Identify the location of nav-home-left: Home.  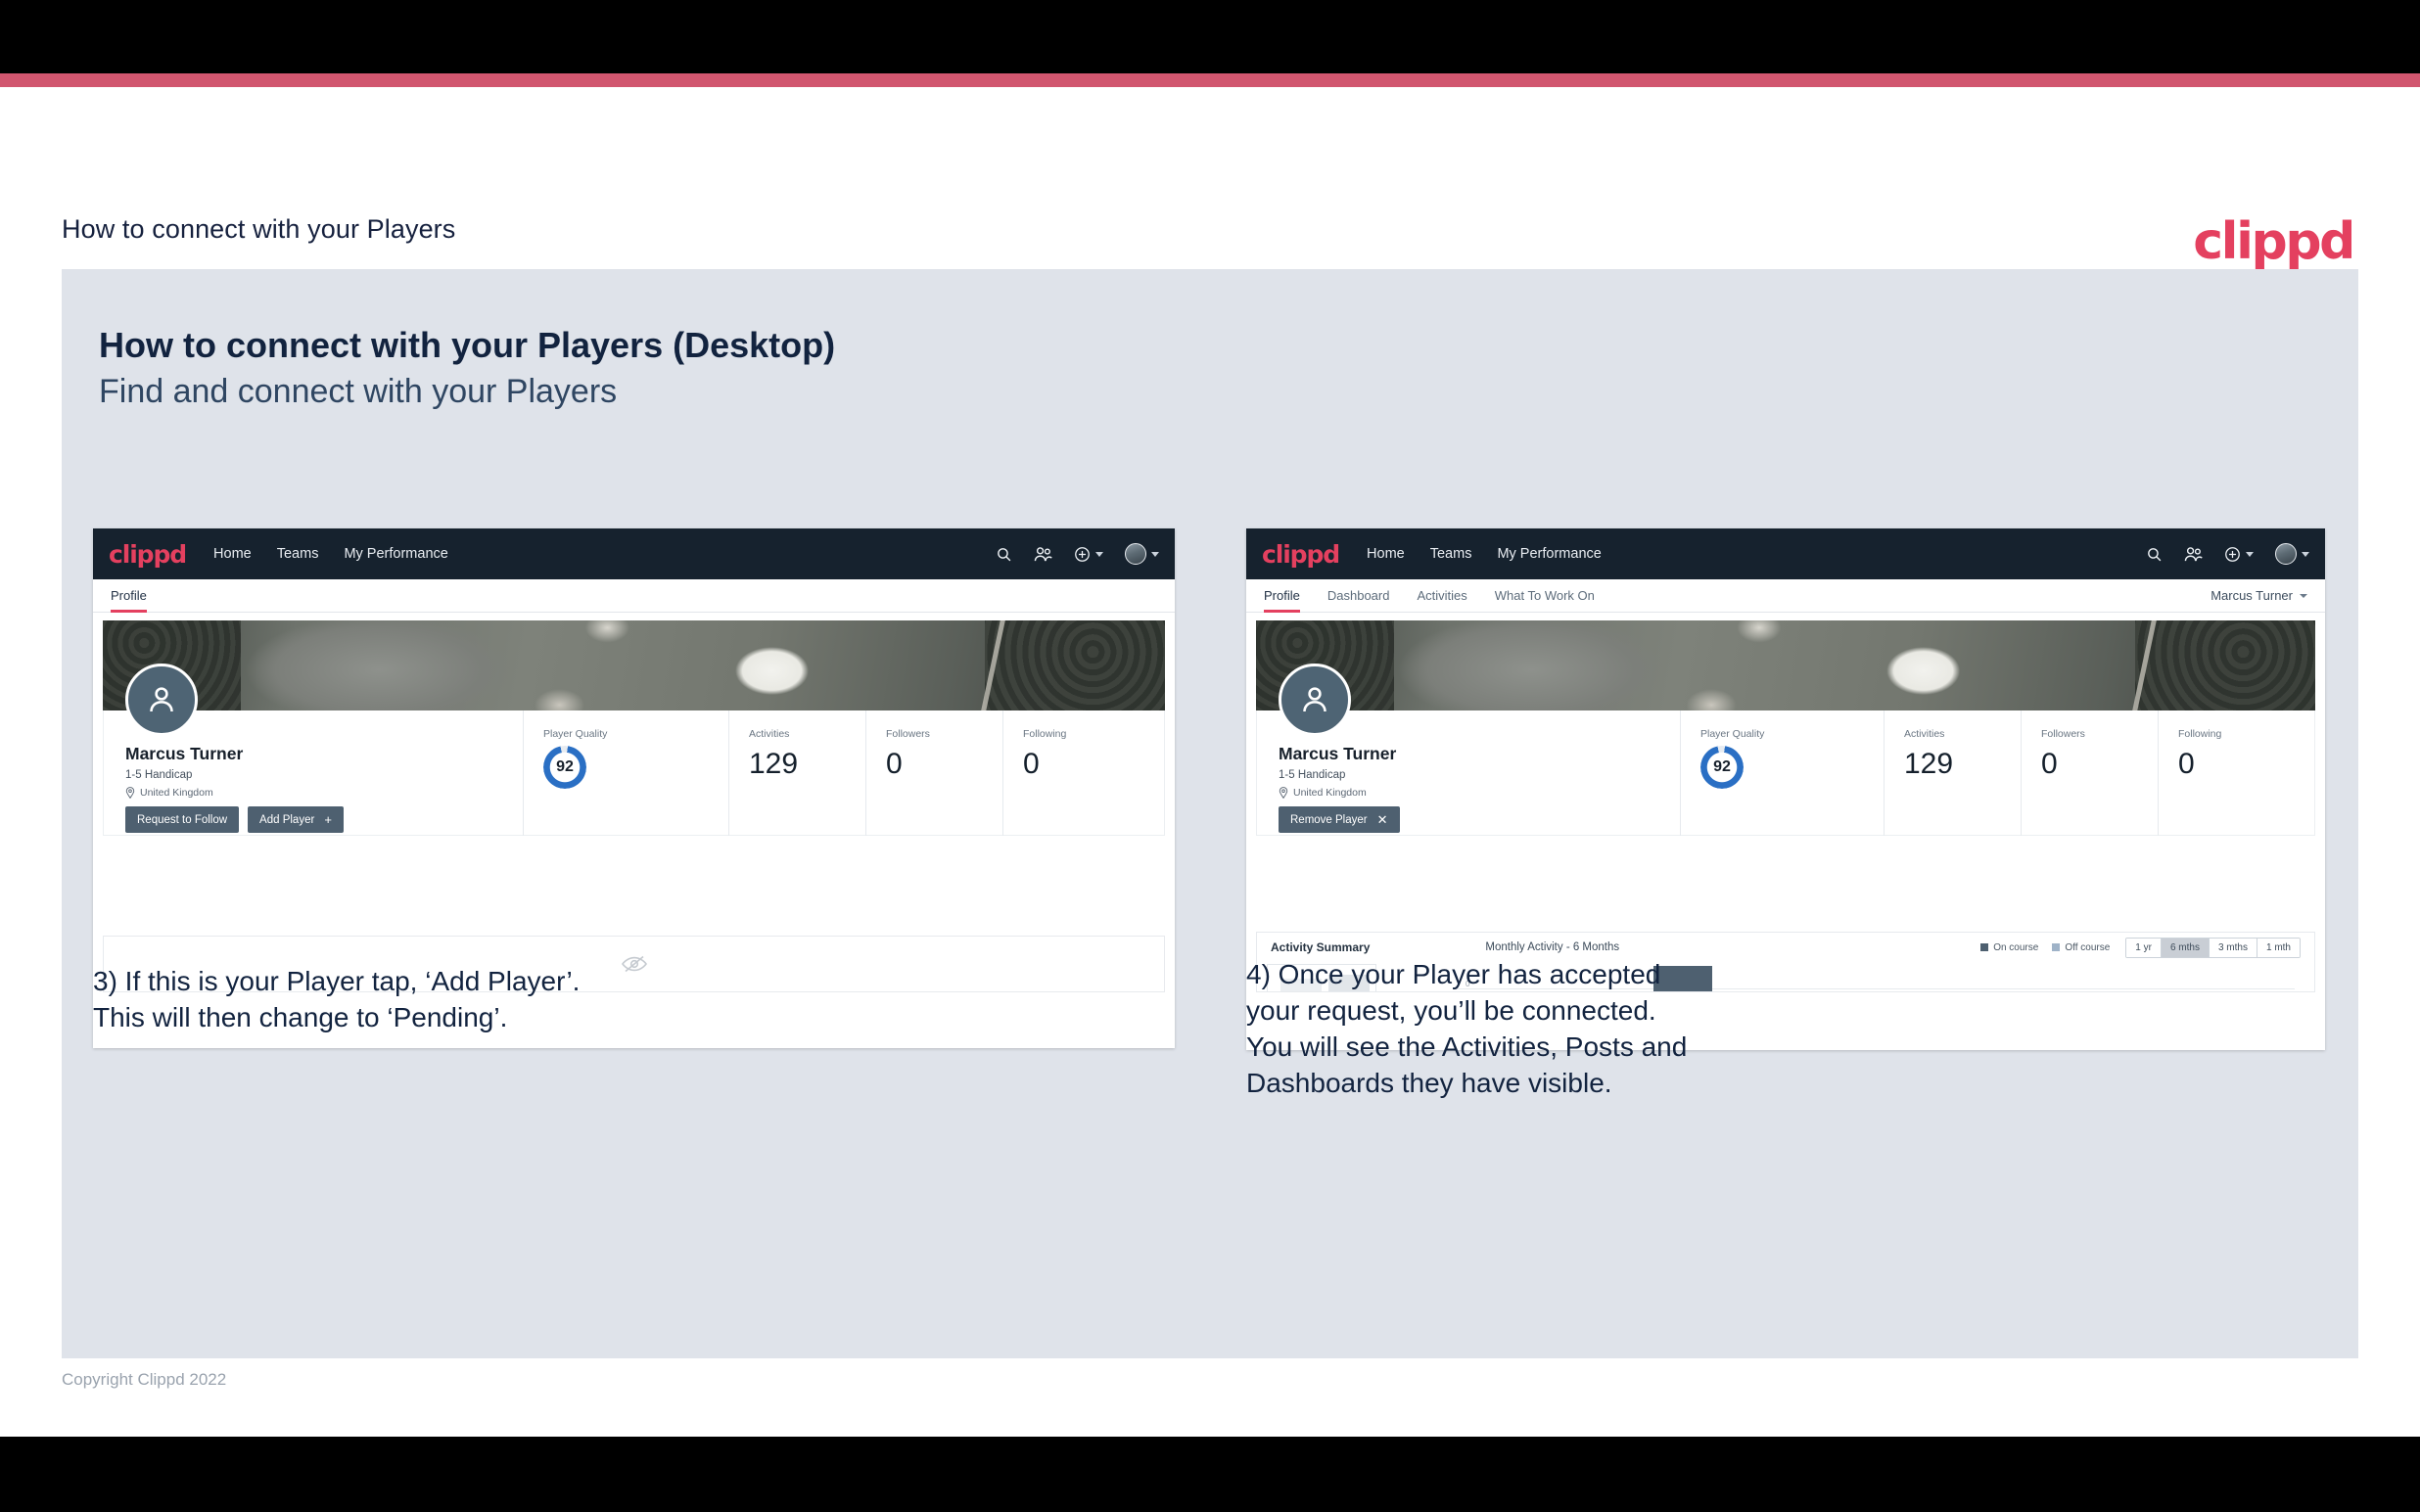
(232, 554).